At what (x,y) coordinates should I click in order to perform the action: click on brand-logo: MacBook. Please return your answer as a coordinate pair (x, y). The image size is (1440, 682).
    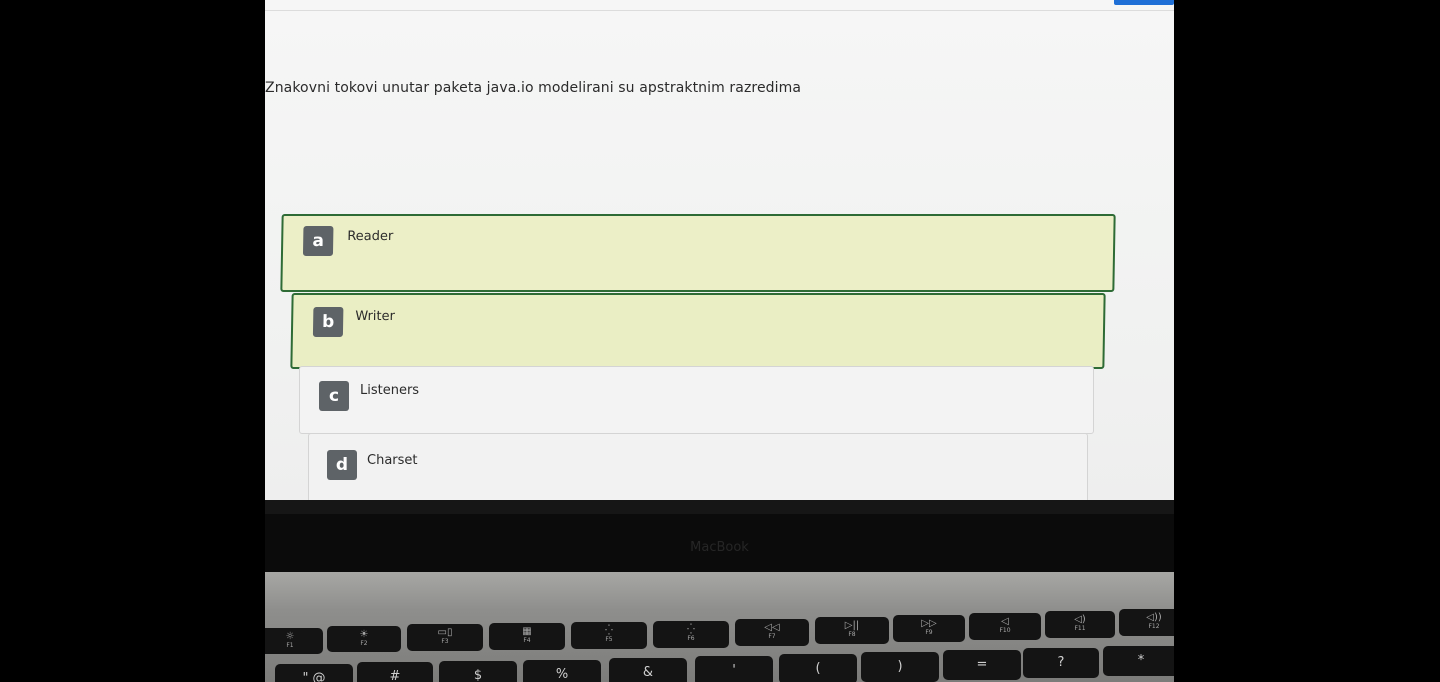
    Looking at the image, I should click on (719, 547).